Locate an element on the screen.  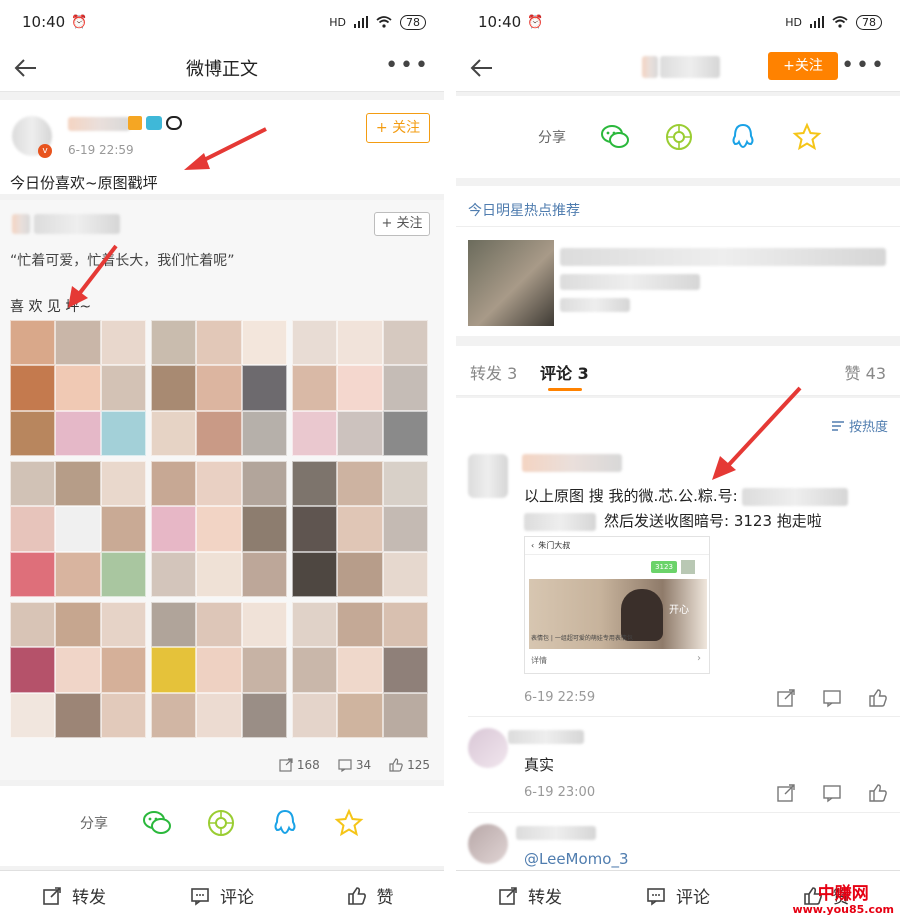
follow-button: +关注 is located at coordinates (803, 66).